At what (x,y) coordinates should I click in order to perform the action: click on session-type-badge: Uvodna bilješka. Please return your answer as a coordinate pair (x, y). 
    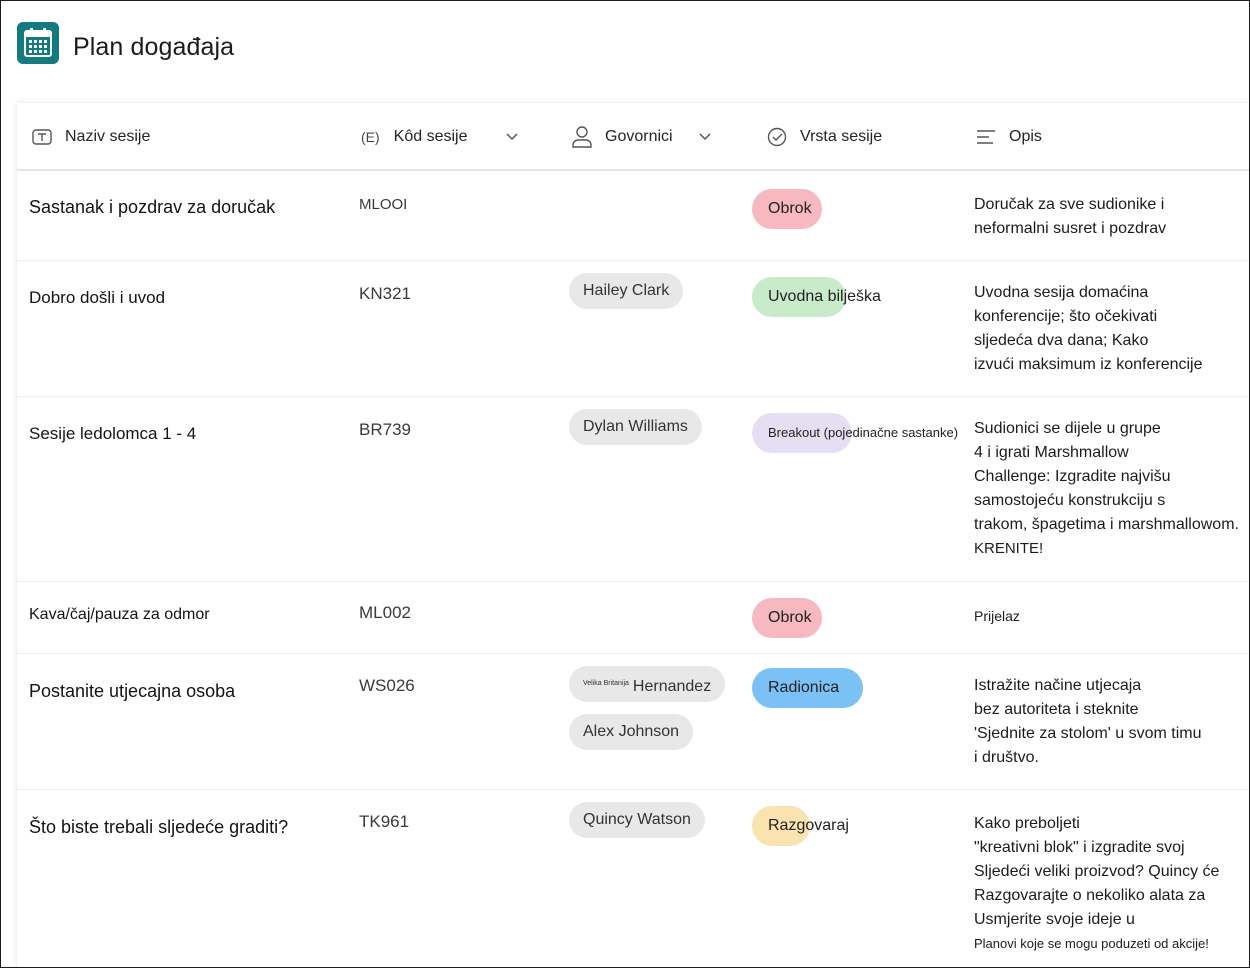
    Looking at the image, I should click on (816, 297).